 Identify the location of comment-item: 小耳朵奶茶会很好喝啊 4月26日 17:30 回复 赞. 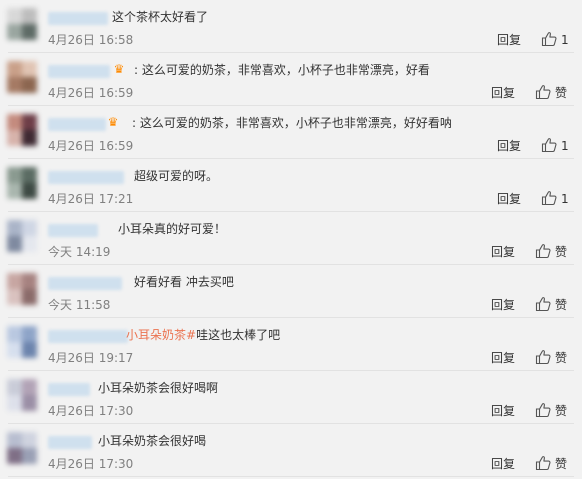
(291, 397).